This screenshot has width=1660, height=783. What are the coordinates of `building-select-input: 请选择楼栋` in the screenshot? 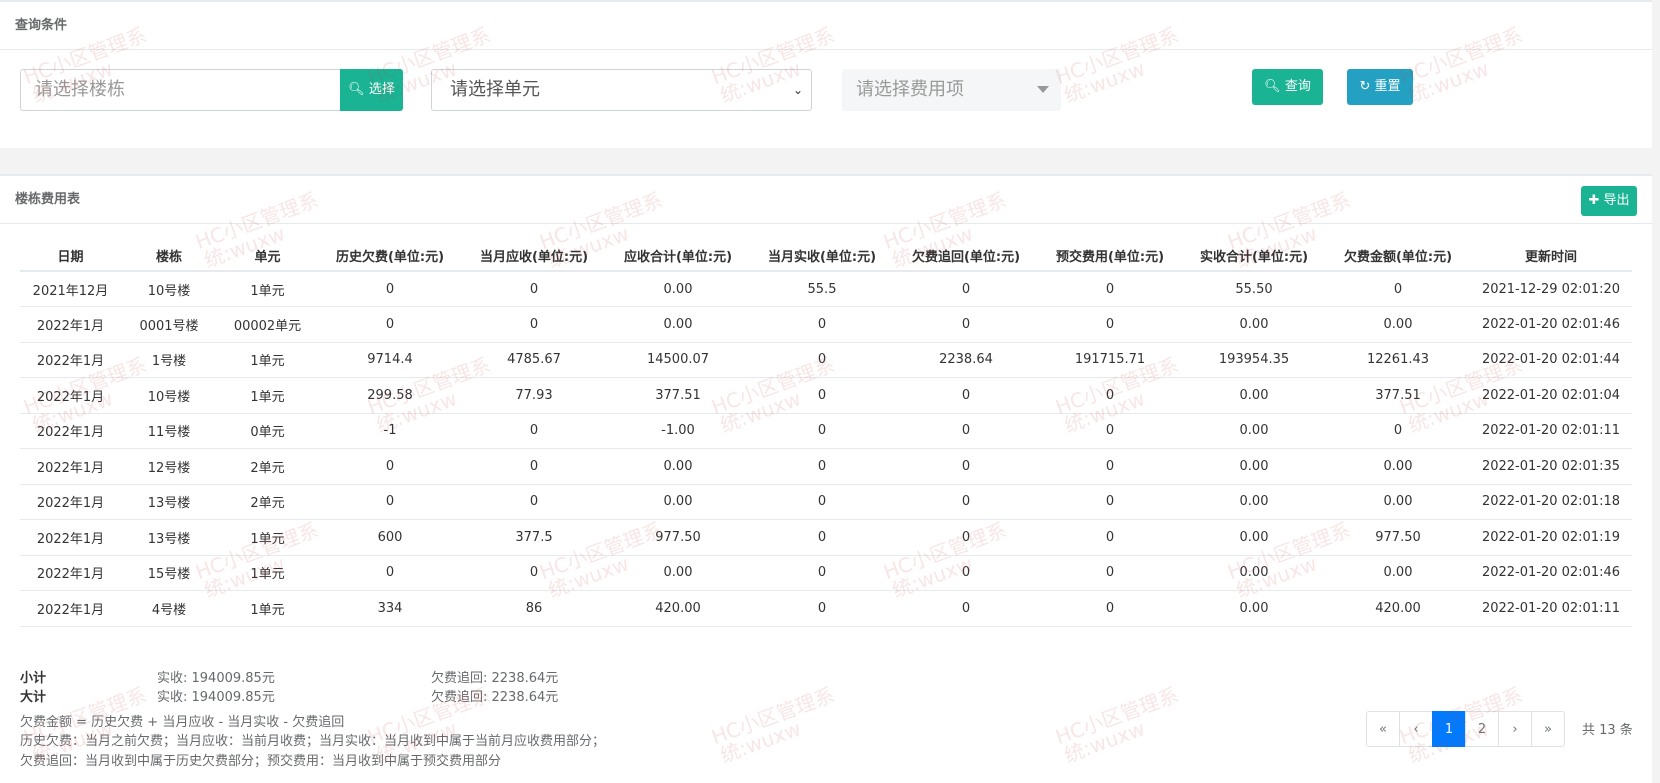 It's located at (180, 90).